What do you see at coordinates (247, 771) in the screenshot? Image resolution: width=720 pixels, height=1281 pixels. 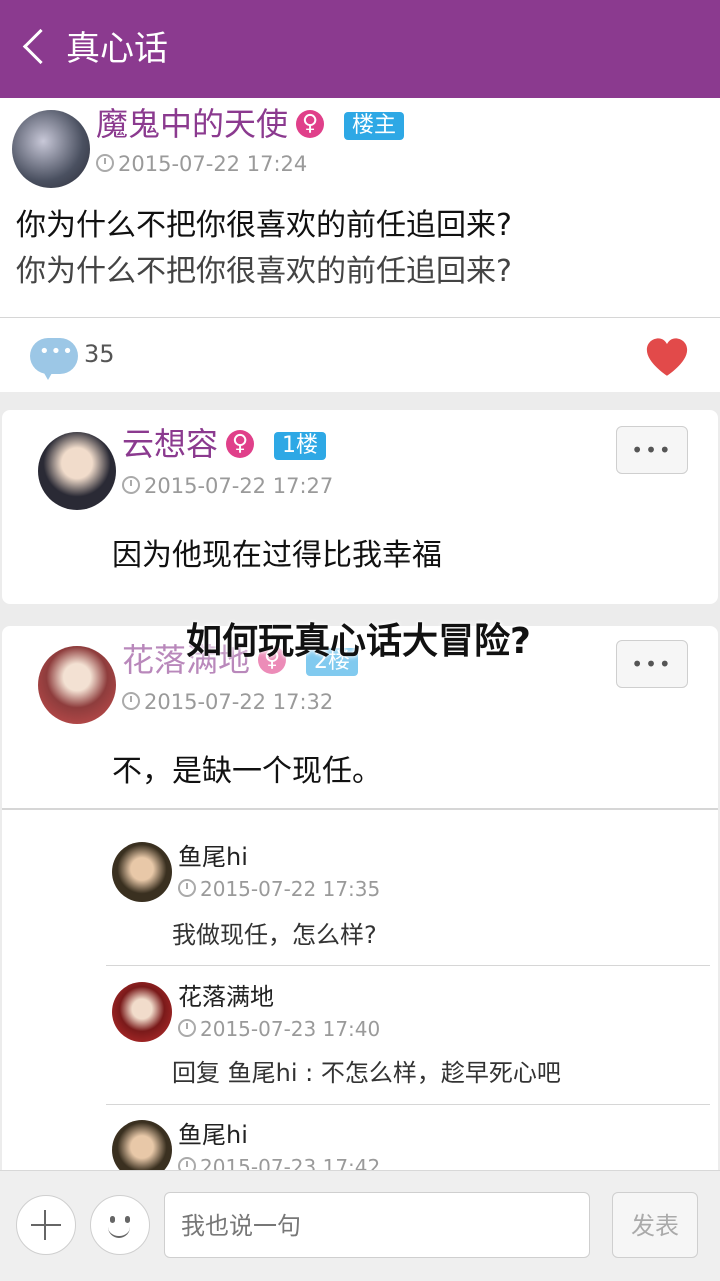 I see `reply-content: 不，是缺一个现任。` at bounding box center [247, 771].